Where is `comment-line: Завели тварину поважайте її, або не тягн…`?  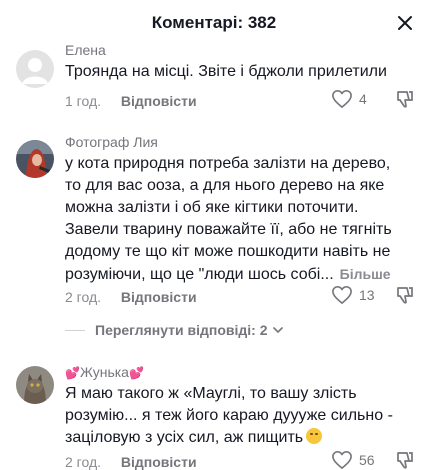
comment-line: Завели тварину поважайте її, або не тягн… is located at coordinates (228, 229).